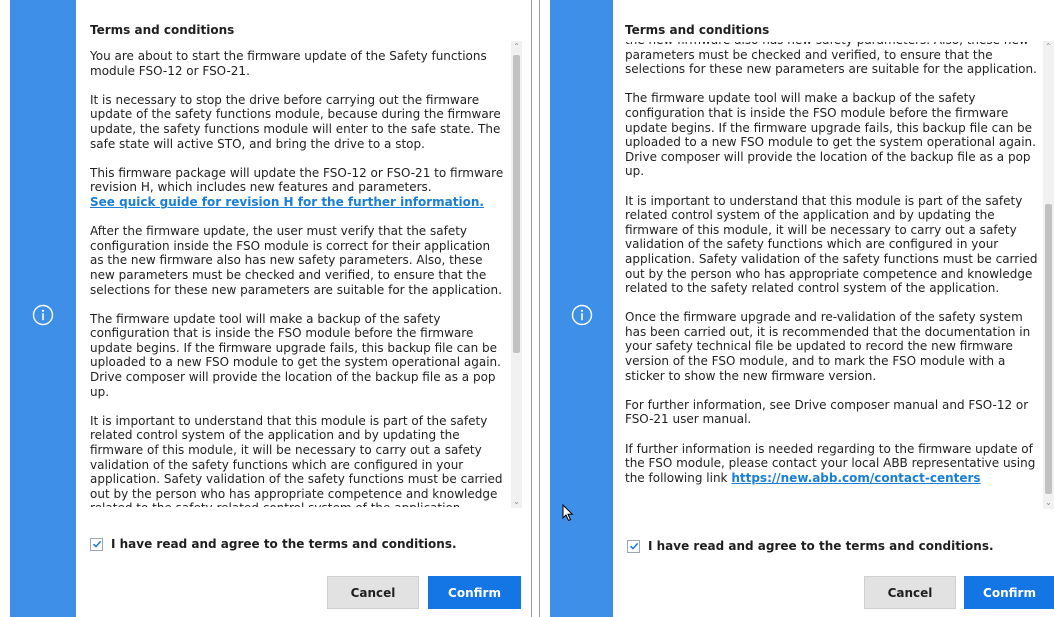 The image size is (1054, 617). I want to click on contact-centers-link: https://new.abb.com/contact-centers, so click(855, 478).